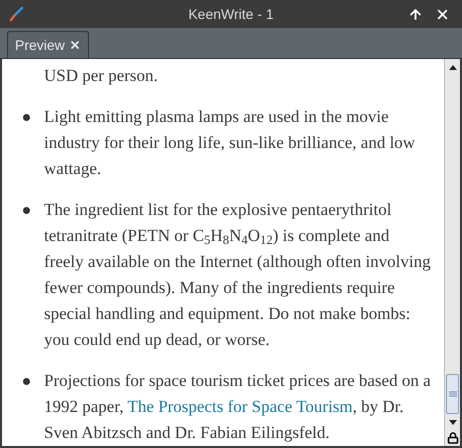 Image resolution: width=462 pixels, height=448 pixels. What do you see at coordinates (101, 76) in the screenshot?
I see `paragraph-text: USD per person.` at bounding box center [101, 76].